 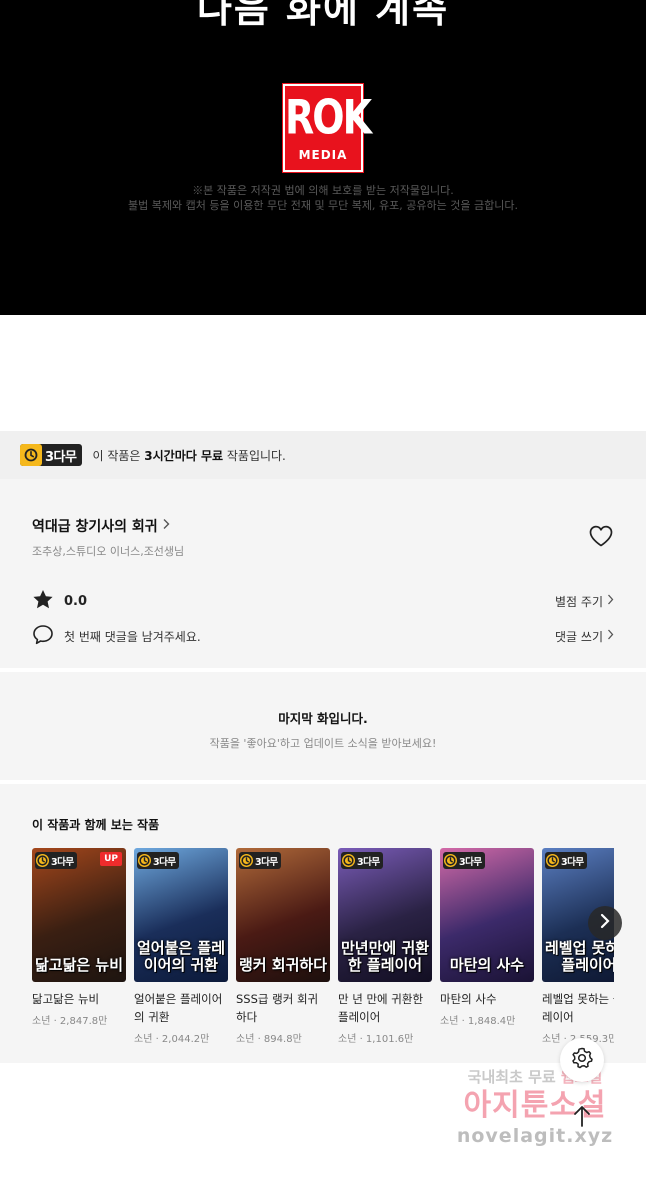 I want to click on rate-link: 별점 주기, so click(x=584, y=601).